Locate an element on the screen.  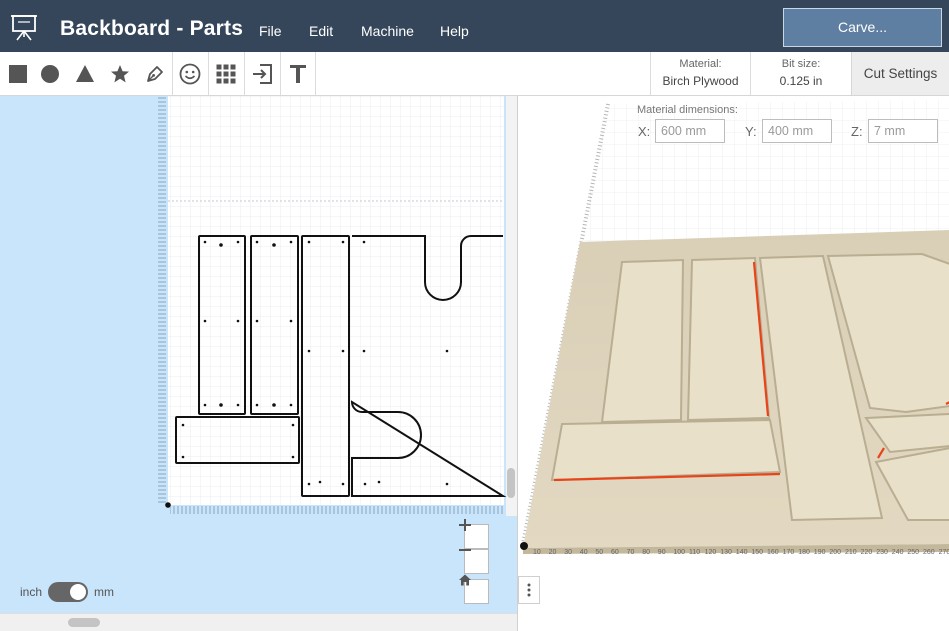
triangle-icon is located at coordinates (84, 73).